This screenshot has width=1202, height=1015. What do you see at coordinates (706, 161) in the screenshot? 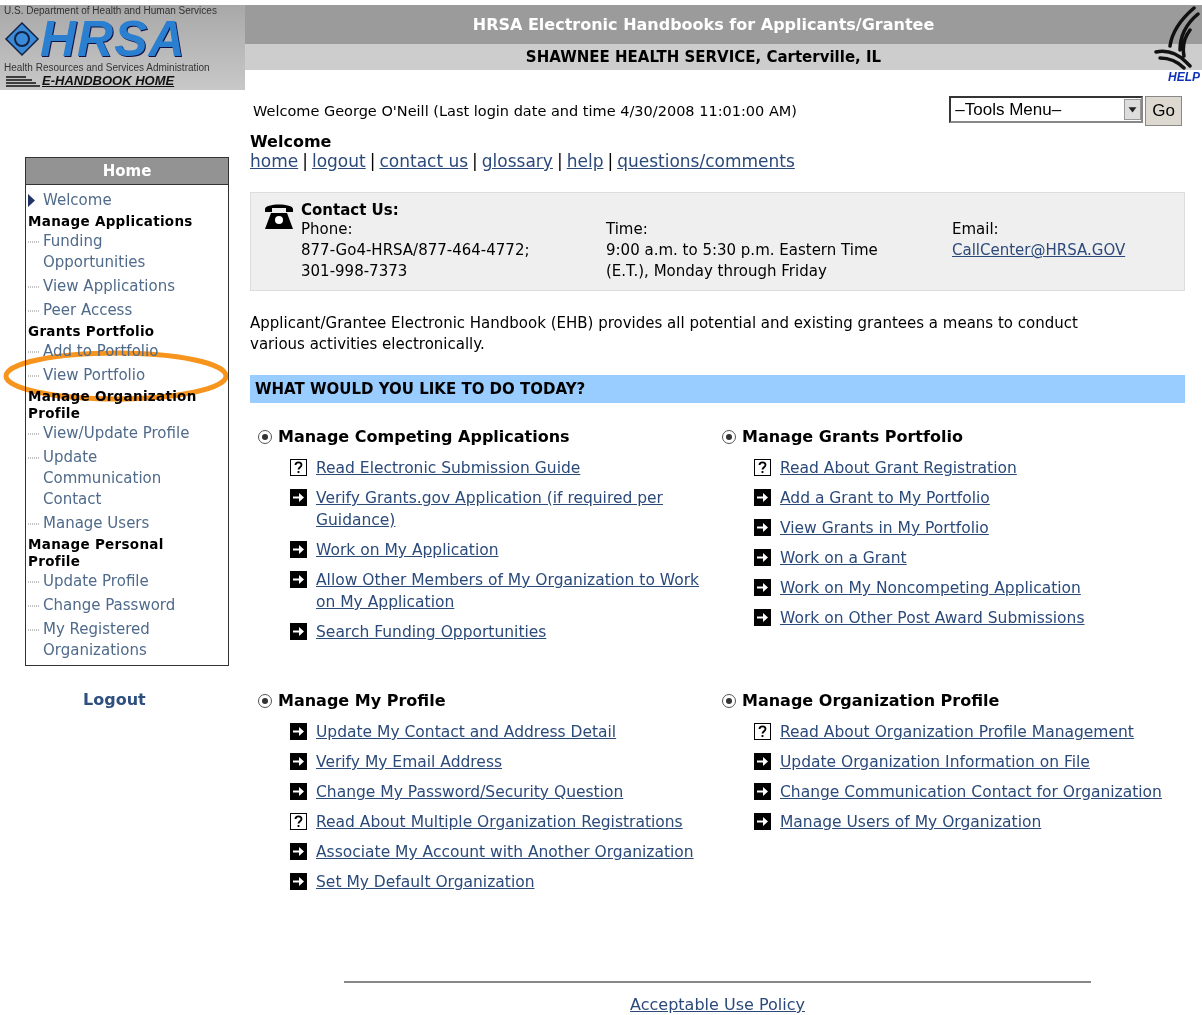
I see `top-nav-link: questions/comments` at bounding box center [706, 161].